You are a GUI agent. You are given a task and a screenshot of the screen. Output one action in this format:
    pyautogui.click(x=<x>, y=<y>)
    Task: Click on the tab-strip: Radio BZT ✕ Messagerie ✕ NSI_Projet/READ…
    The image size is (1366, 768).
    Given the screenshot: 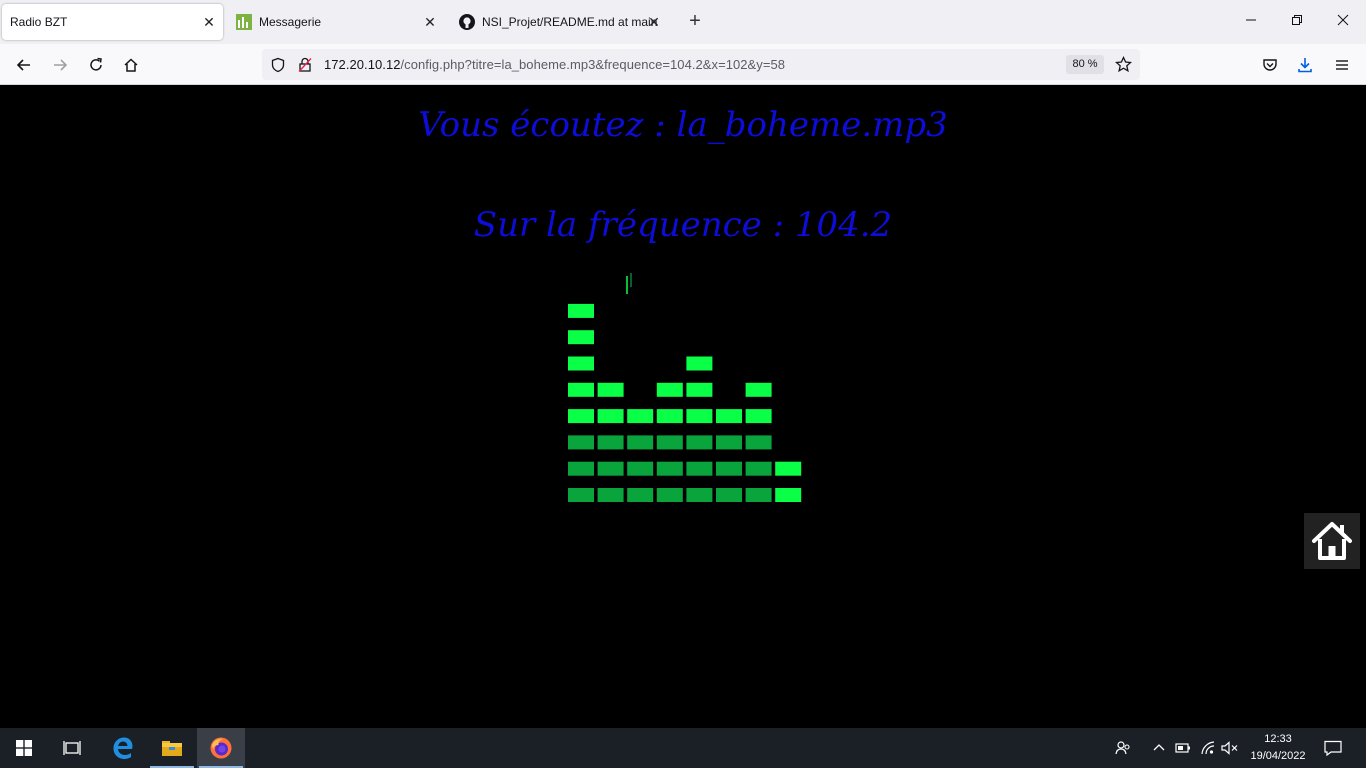 What is the action you would take?
    pyautogui.click(x=683, y=22)
    